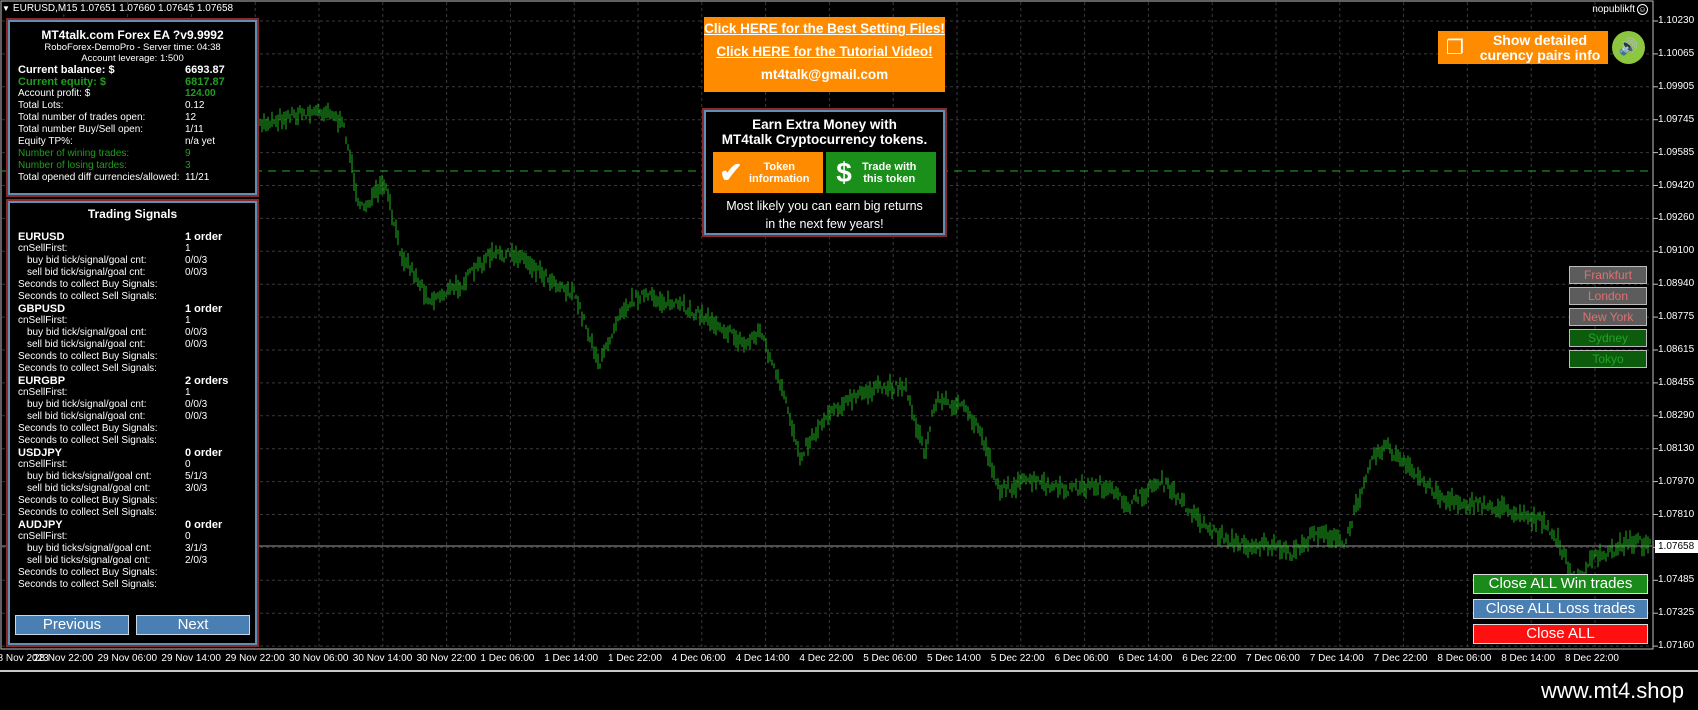  Describe the element at coordinates (824, 74) in the screenshot. I see `contact-email: mt4talk@gmail.com` at that location.